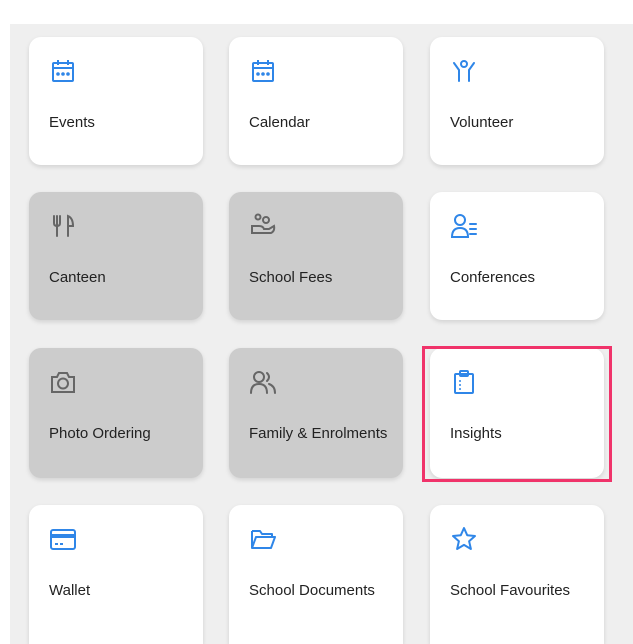 The width and height of the screenshot is (633, 644). Describe the element at coordinates (279, 122) in the screenshot. I see `tile-label: Calendar` at that location.